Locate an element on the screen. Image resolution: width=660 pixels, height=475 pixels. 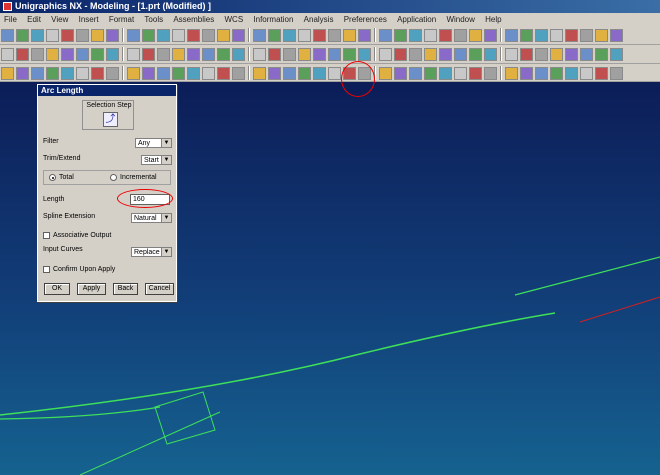
menu-information: Information is located at coordinates (273, 19).